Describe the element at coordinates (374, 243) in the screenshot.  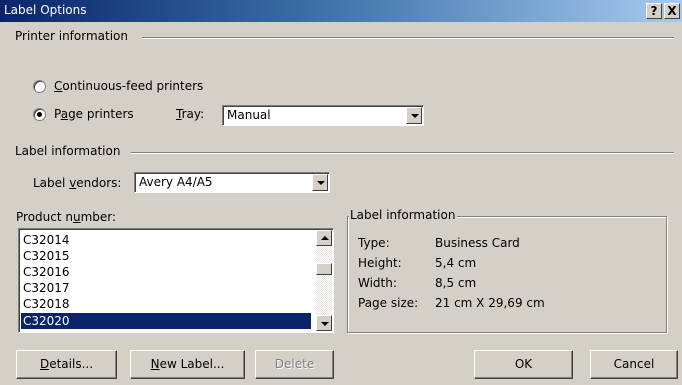
I see `type-key: Type:` at that location.